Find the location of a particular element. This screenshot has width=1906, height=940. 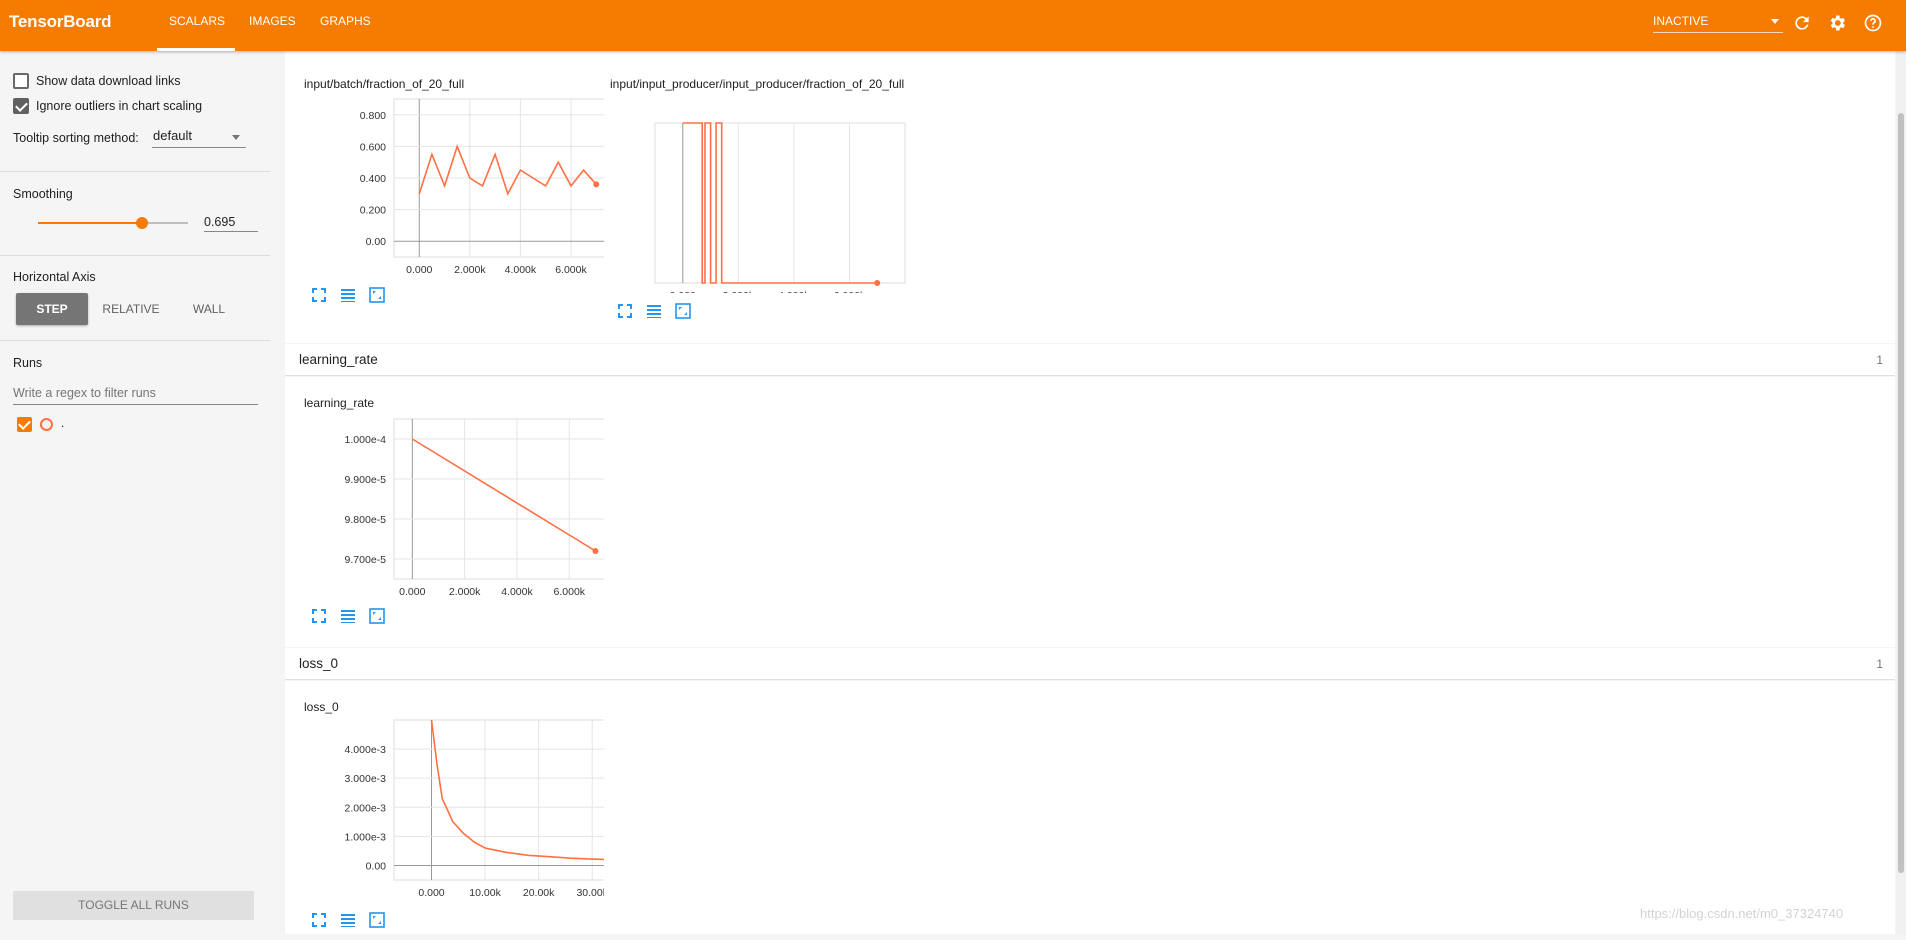

section-title: learning_rate is located at coordinates (338, 359).